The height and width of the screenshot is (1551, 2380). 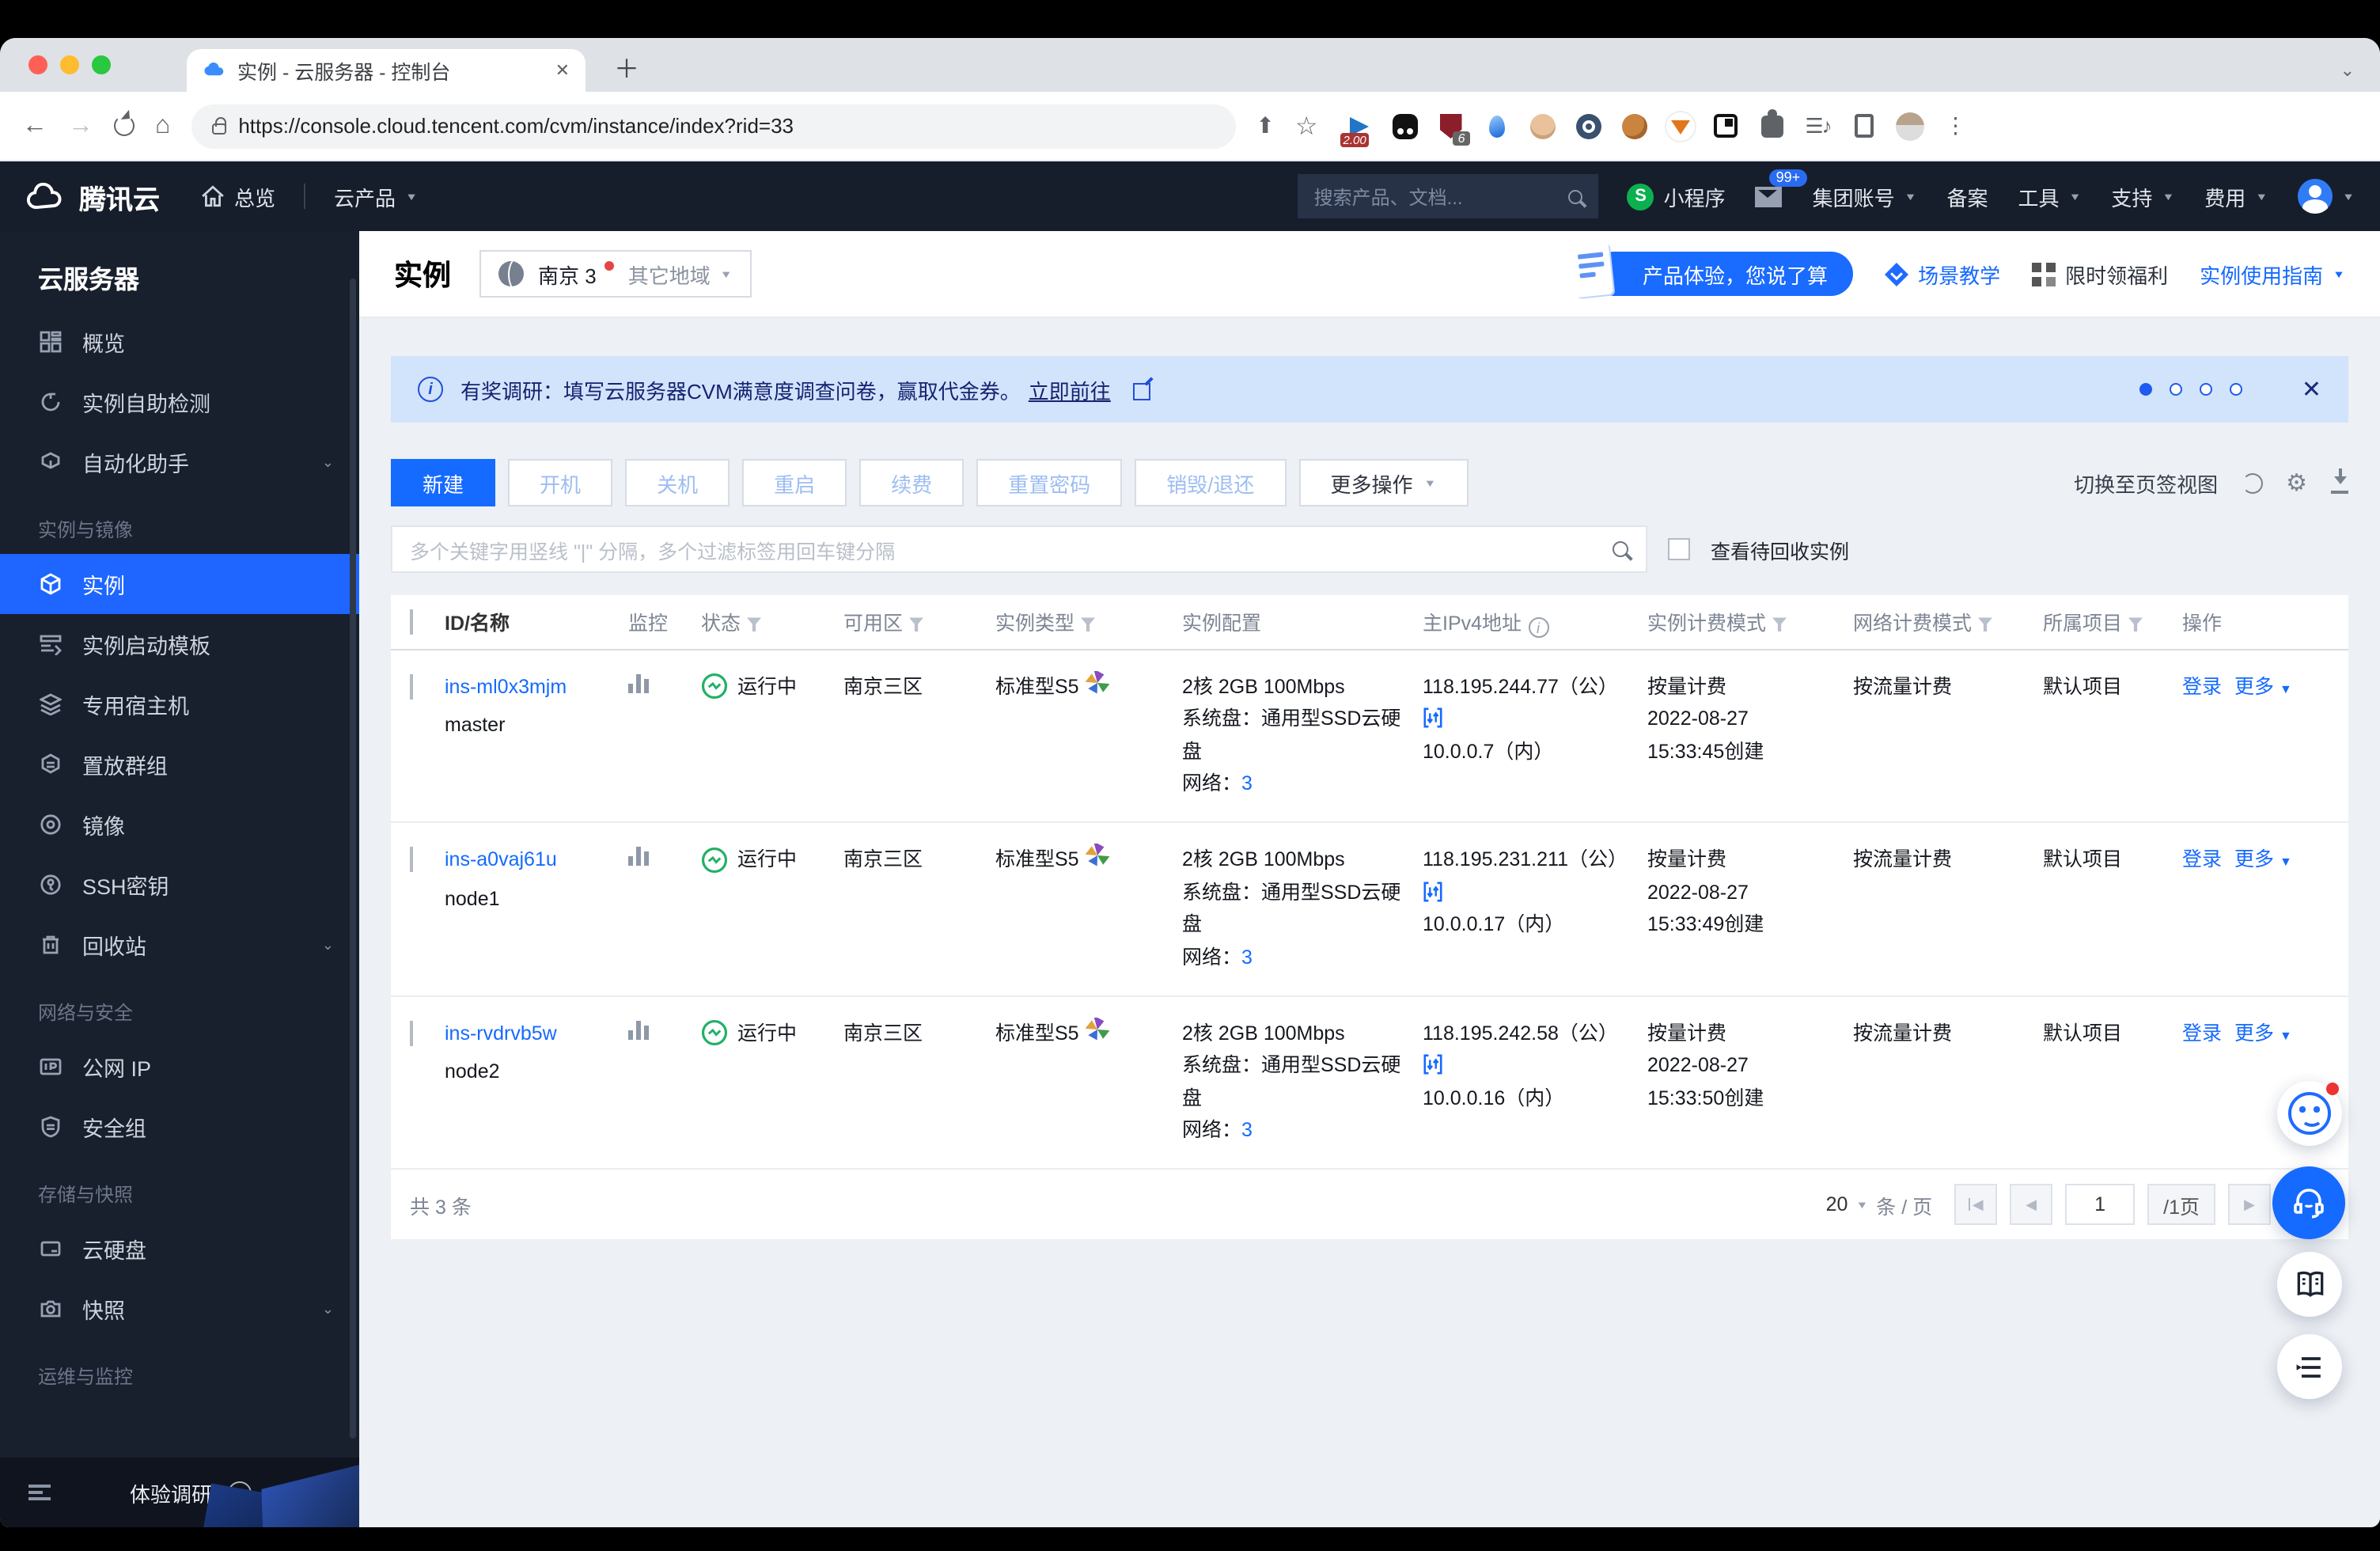 I want to click on banner-close-icon: ✕, so click(x=2311, y=389).